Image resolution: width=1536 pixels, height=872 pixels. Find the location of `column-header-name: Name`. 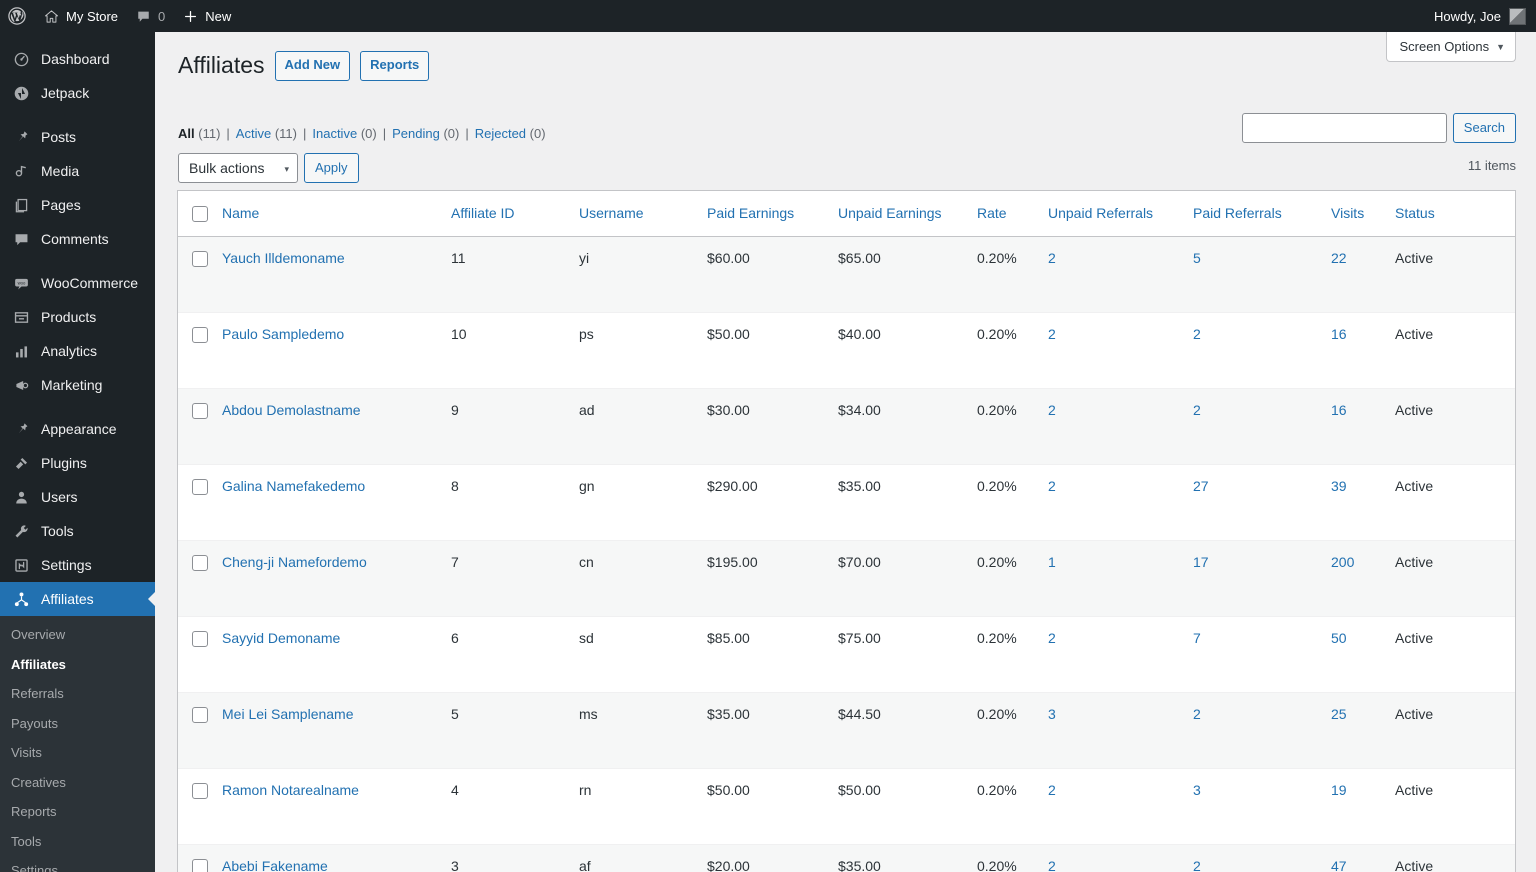

column-header-name: Name is located at coordinates (336, 214).